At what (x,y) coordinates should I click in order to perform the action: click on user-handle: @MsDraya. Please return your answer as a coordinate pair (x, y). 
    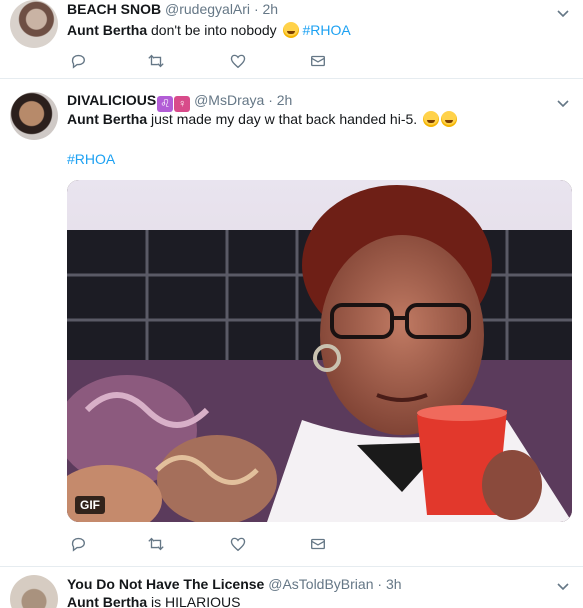
    Looking at the image, I should click on (229, 100).